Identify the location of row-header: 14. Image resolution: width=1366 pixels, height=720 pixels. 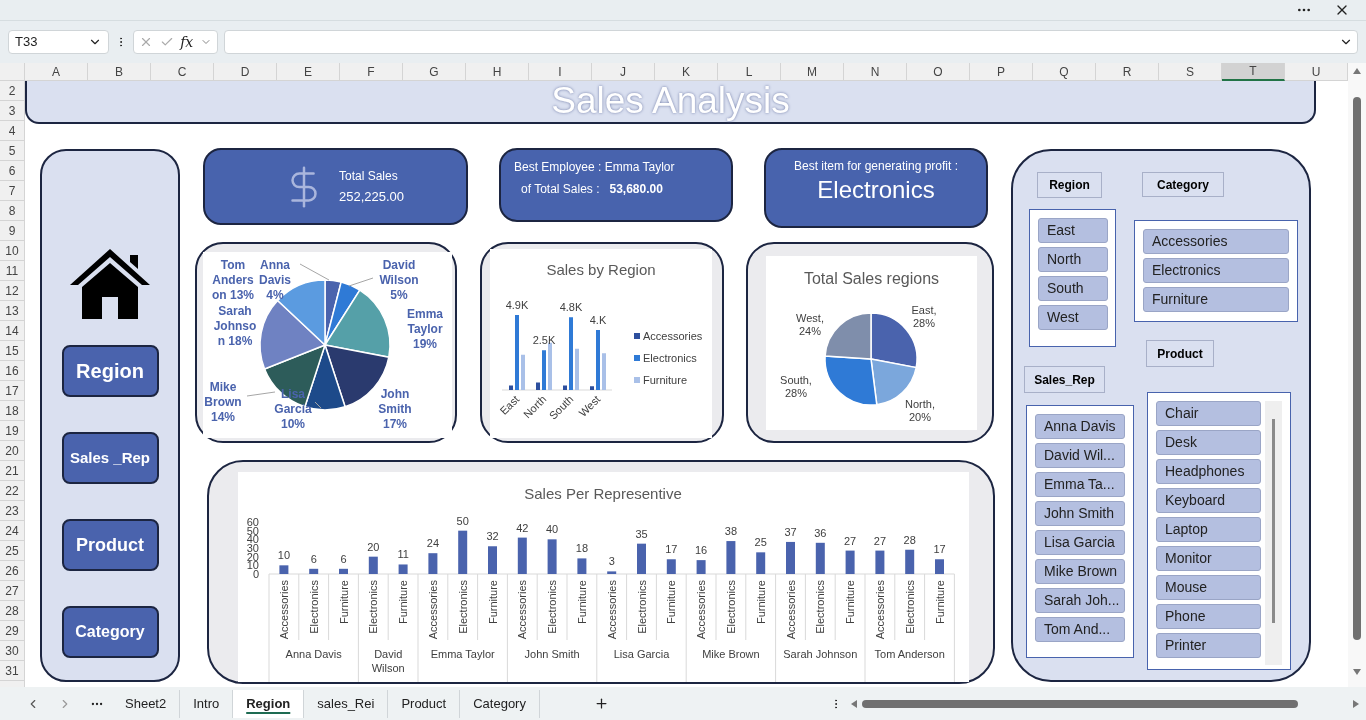
(12, 331).